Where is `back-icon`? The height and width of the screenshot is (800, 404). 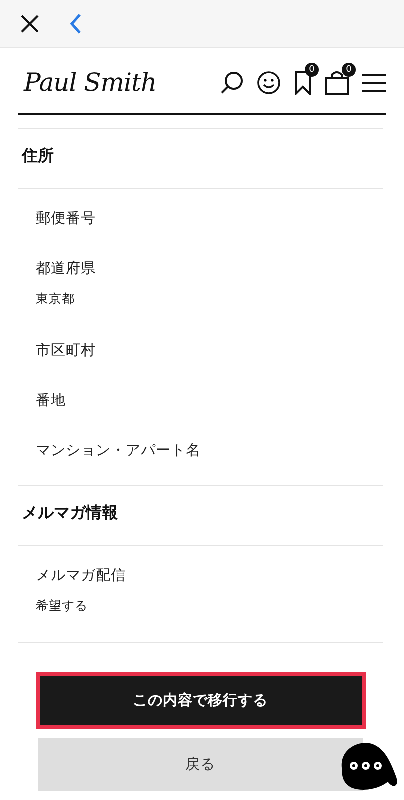 back-icon is located at coordinates (76, 23).